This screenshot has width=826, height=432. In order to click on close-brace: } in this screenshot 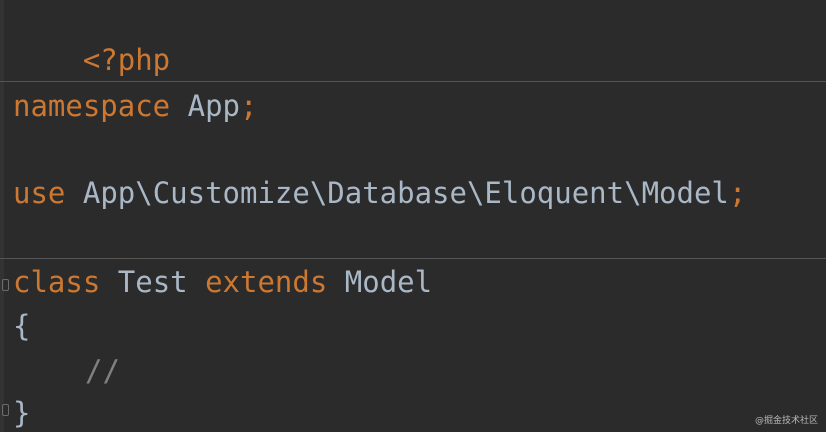, I will do `click(22, 413)`.